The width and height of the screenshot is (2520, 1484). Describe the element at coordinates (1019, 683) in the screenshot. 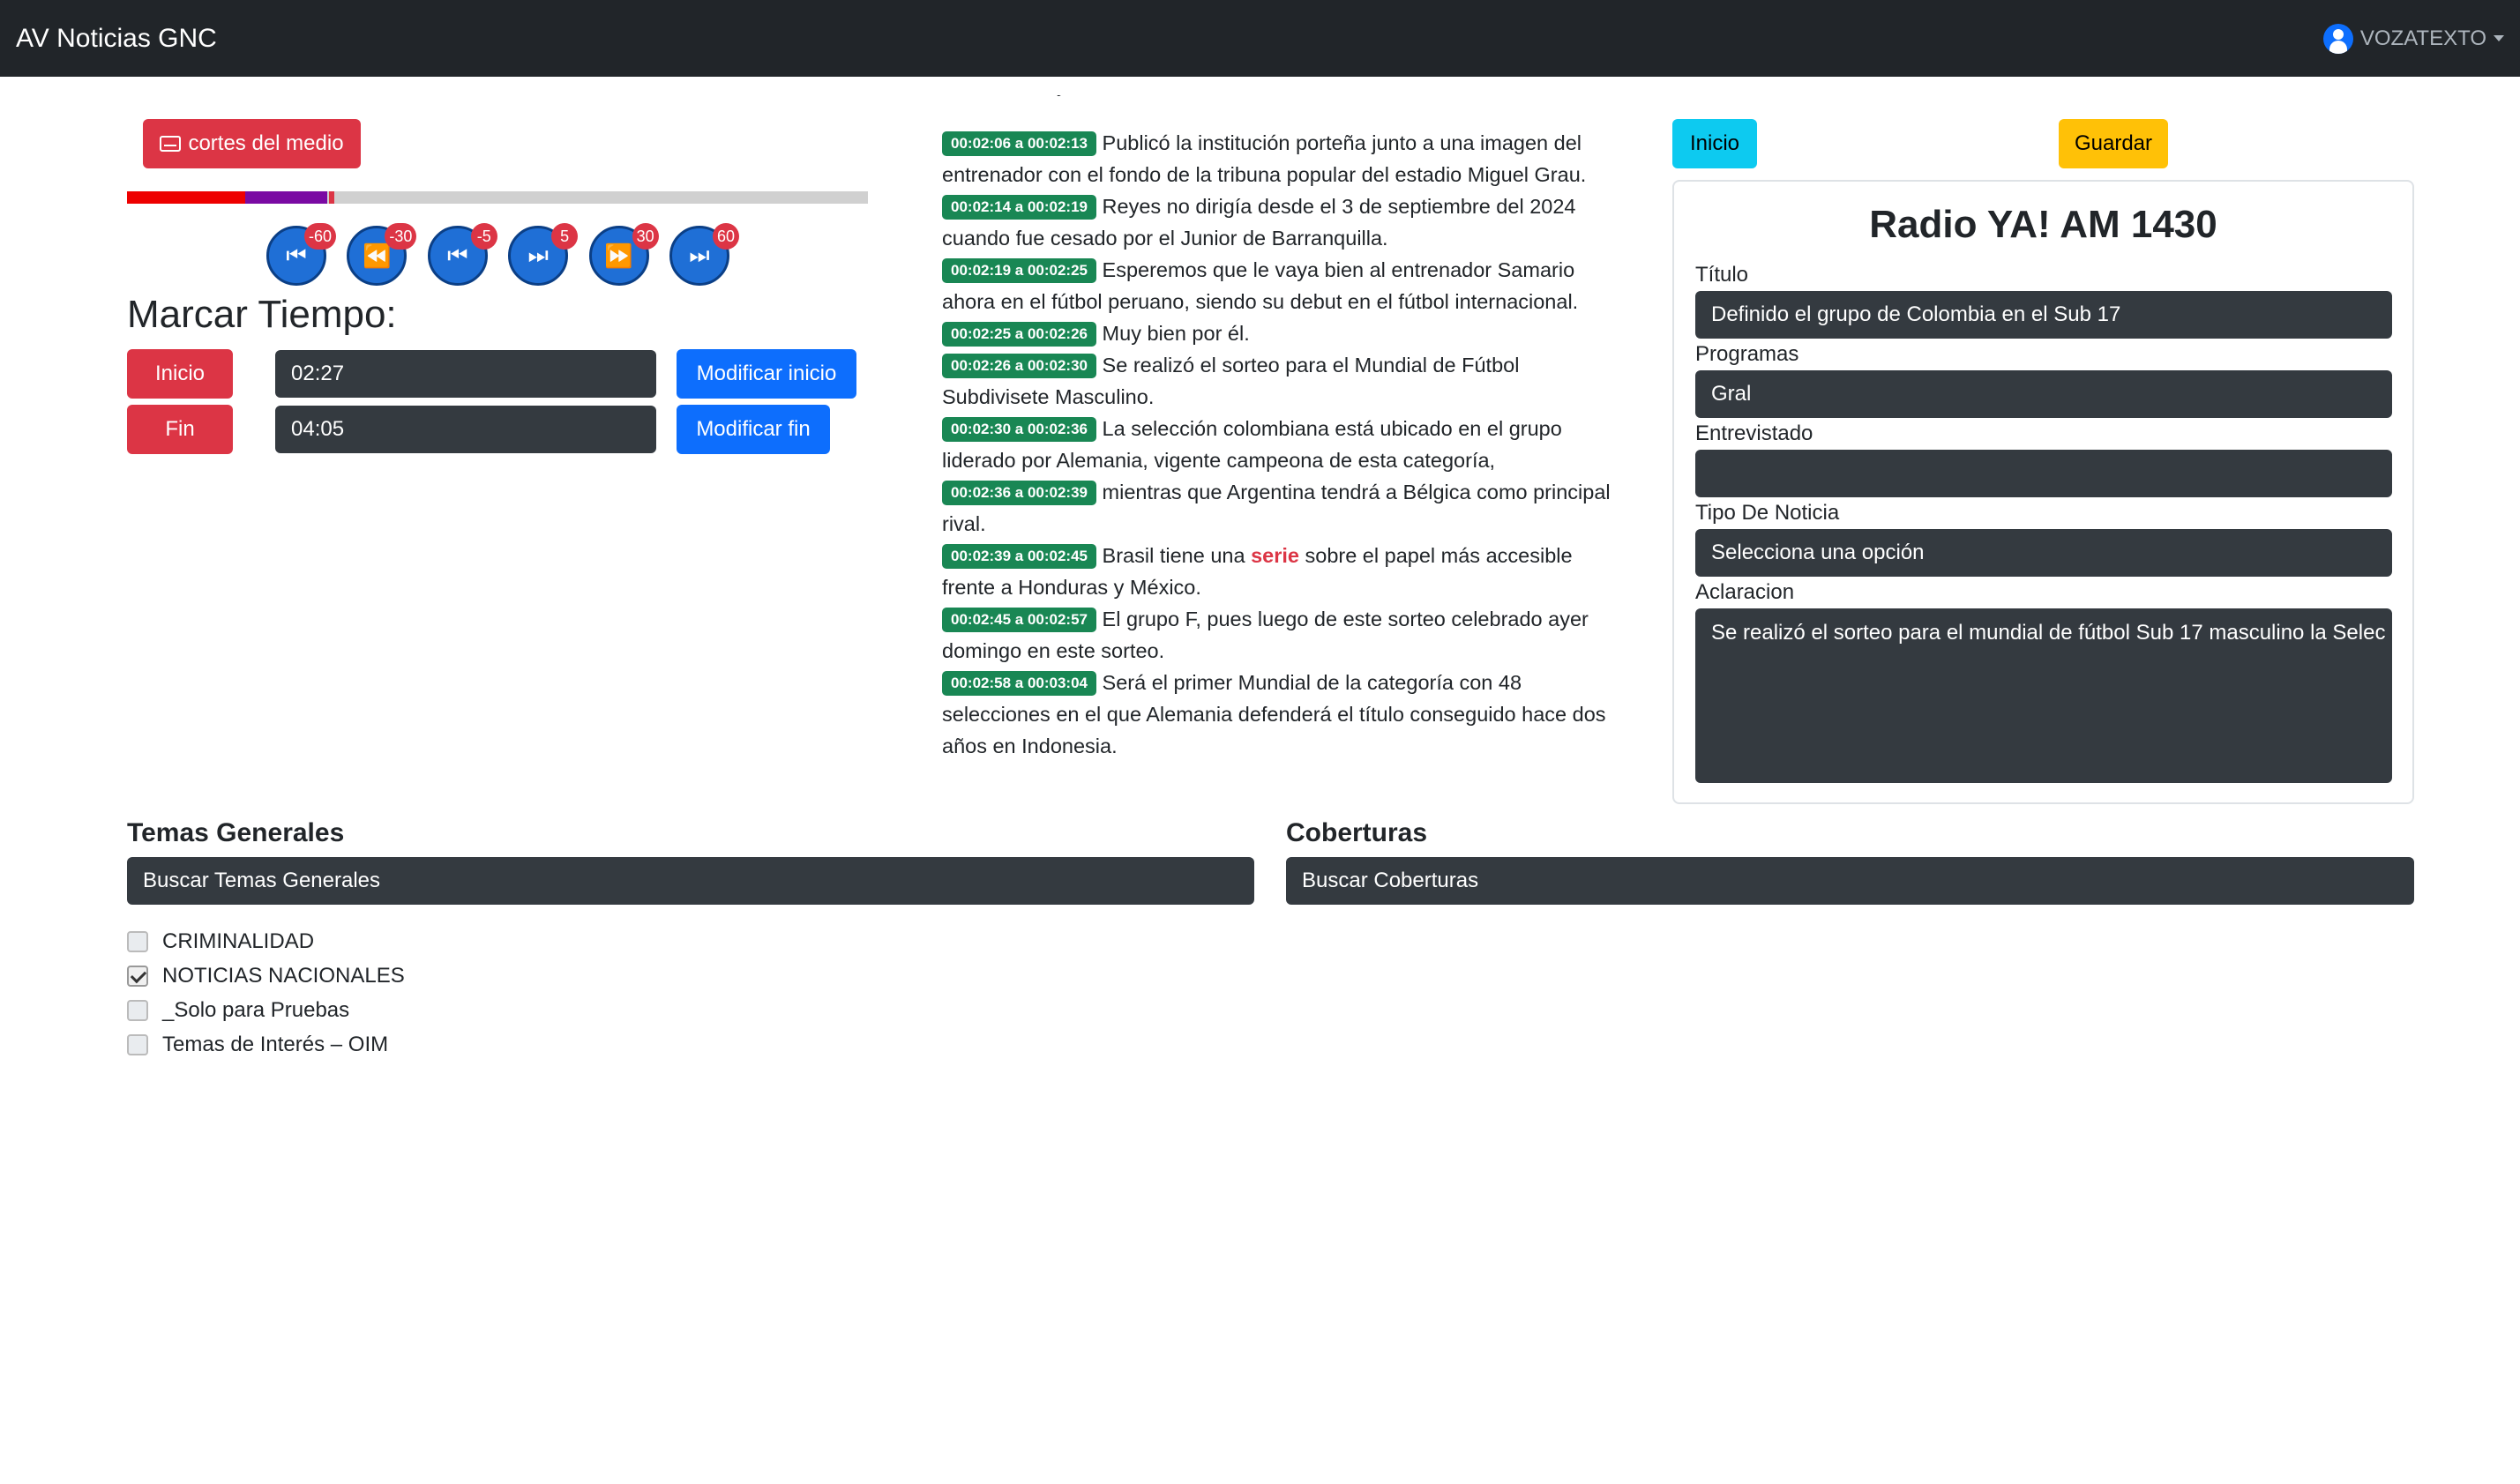

I see `timestamp-badge: 00:02:58 a 00:03:04` at that location.